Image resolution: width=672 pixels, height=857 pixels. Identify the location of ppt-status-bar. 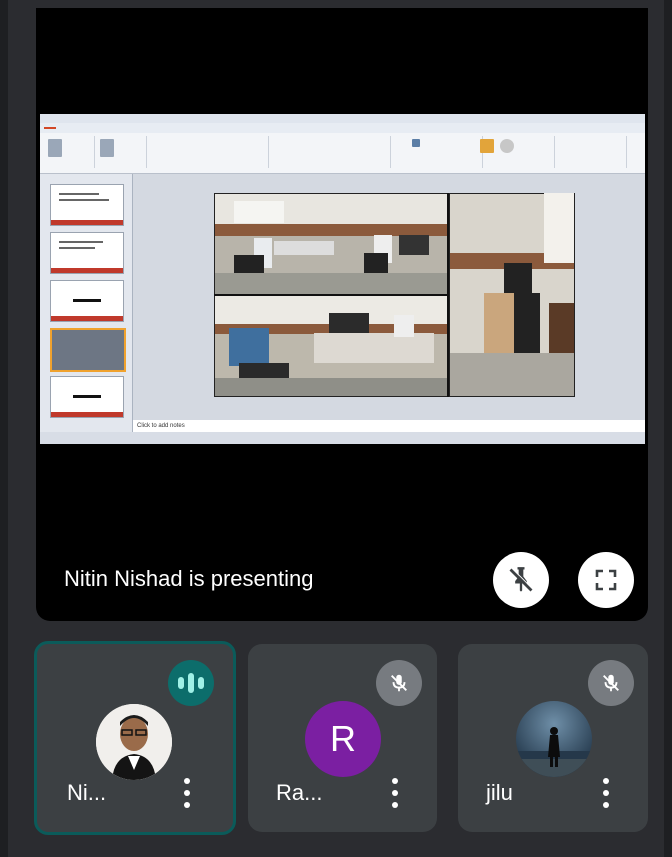
(342, 438).